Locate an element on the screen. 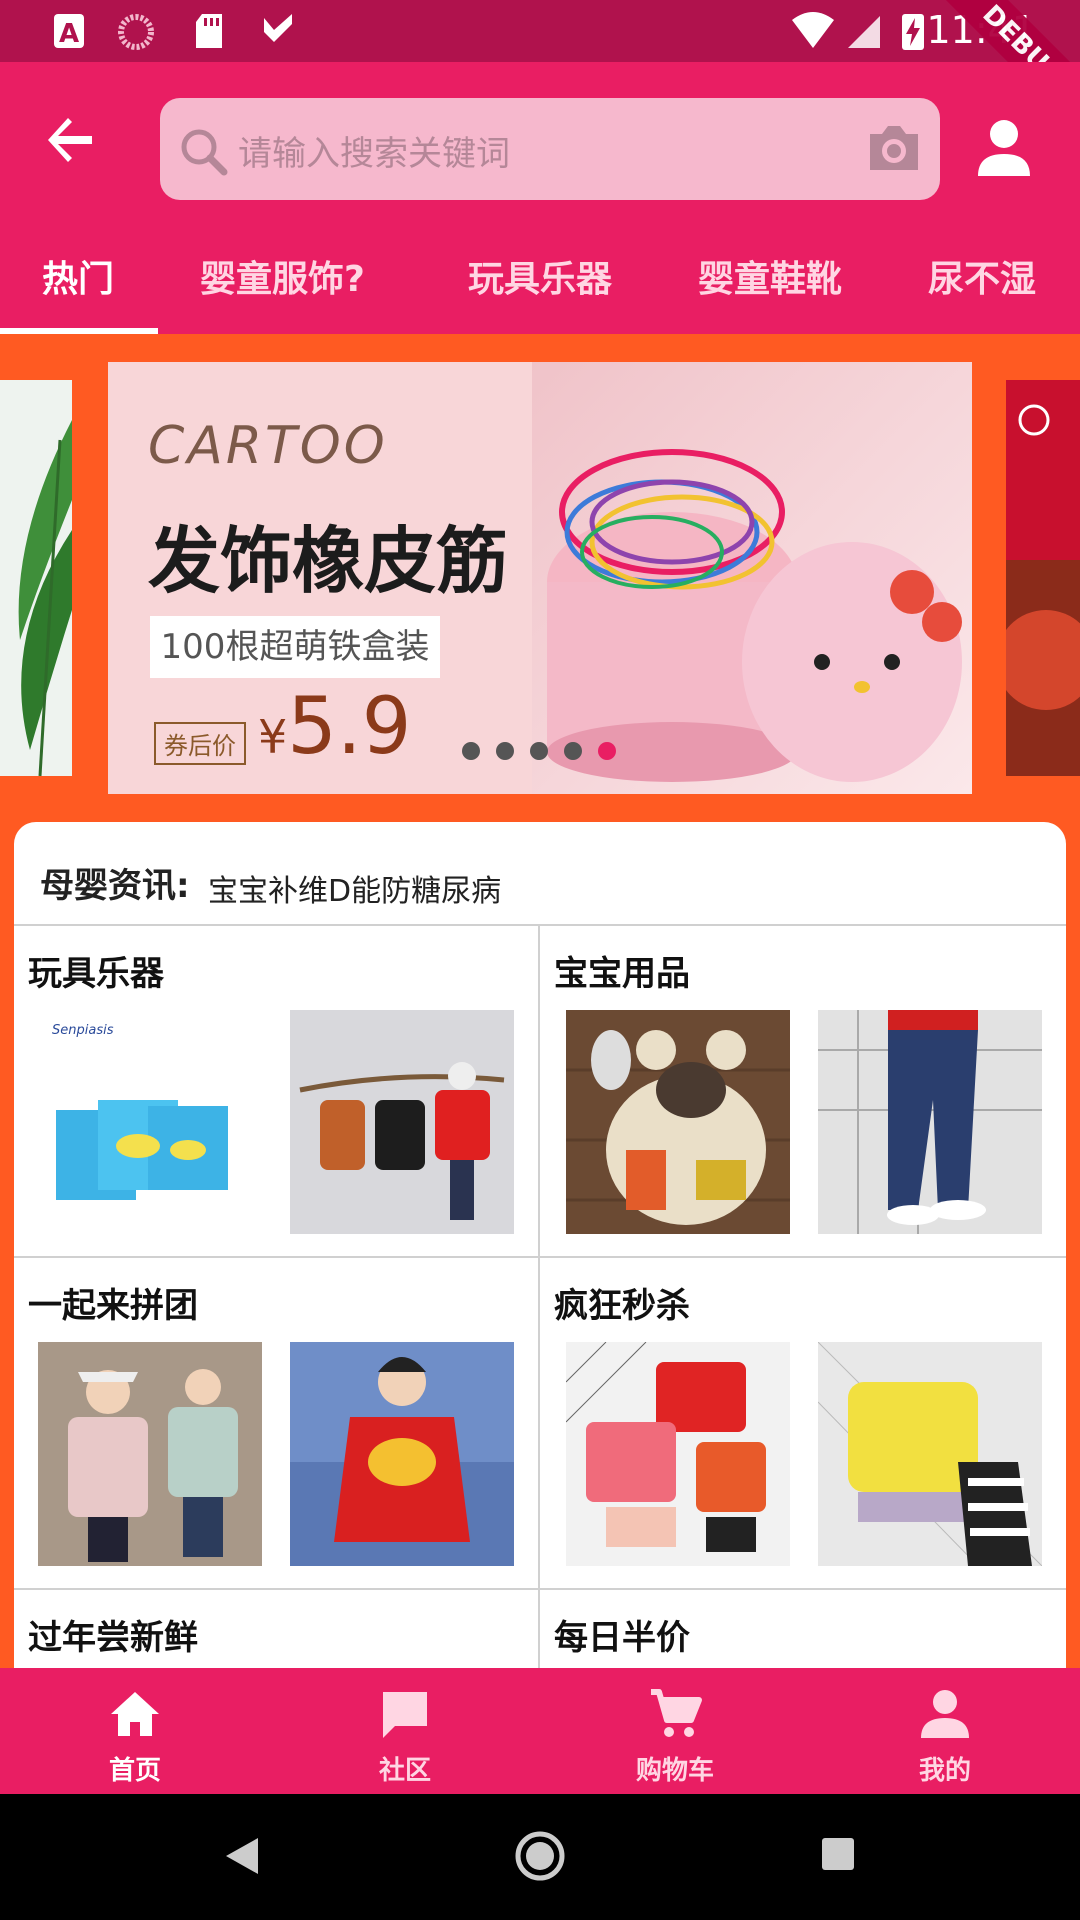 This screenshot has height=1920, width=1080. search-bar: 请输入搜索关键词 is located at coordinates (550, 149).